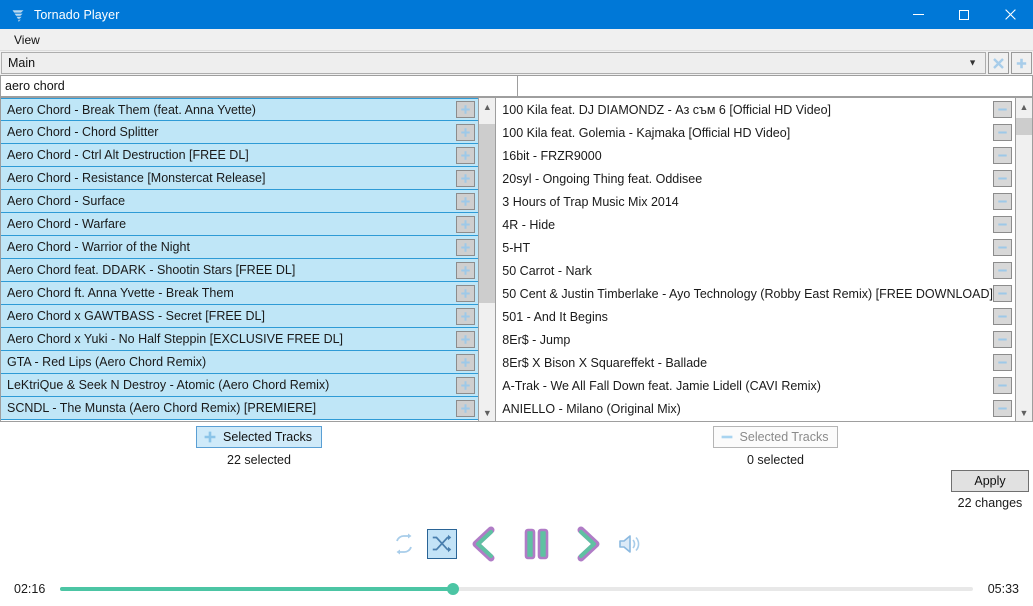 The width and height of the screenshot is (1033, 606). Describe the element at coordinates (240, 316) in the screenshot. I see `track-row: Aero Chord x GAWTBASS - Secret [FREE DL]` at that location.